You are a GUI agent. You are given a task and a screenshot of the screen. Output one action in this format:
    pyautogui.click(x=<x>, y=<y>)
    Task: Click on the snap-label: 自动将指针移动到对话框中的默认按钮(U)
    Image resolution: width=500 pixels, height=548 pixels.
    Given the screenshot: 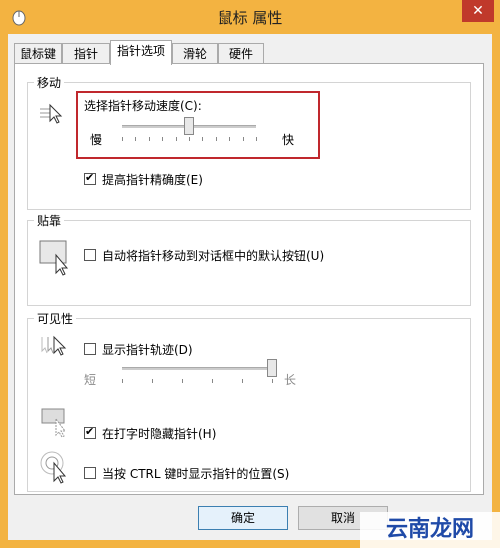 What is the action you would take?
    pyautogui.click(x=213, y=256)
    